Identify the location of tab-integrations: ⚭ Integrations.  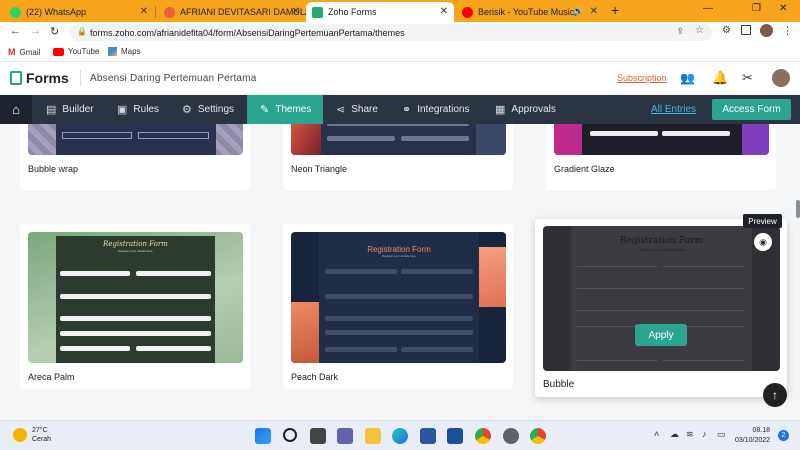
(435, 109).